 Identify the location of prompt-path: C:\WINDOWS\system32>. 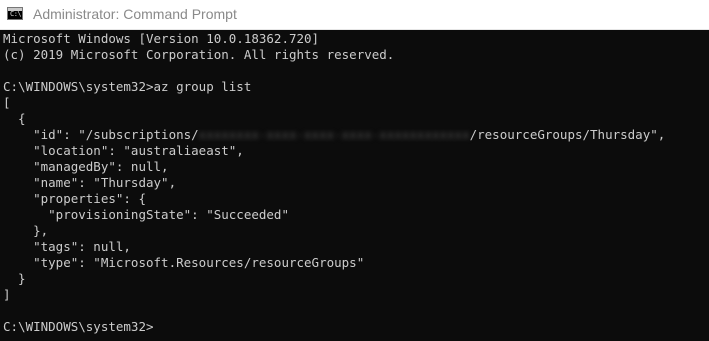
(78, 86).